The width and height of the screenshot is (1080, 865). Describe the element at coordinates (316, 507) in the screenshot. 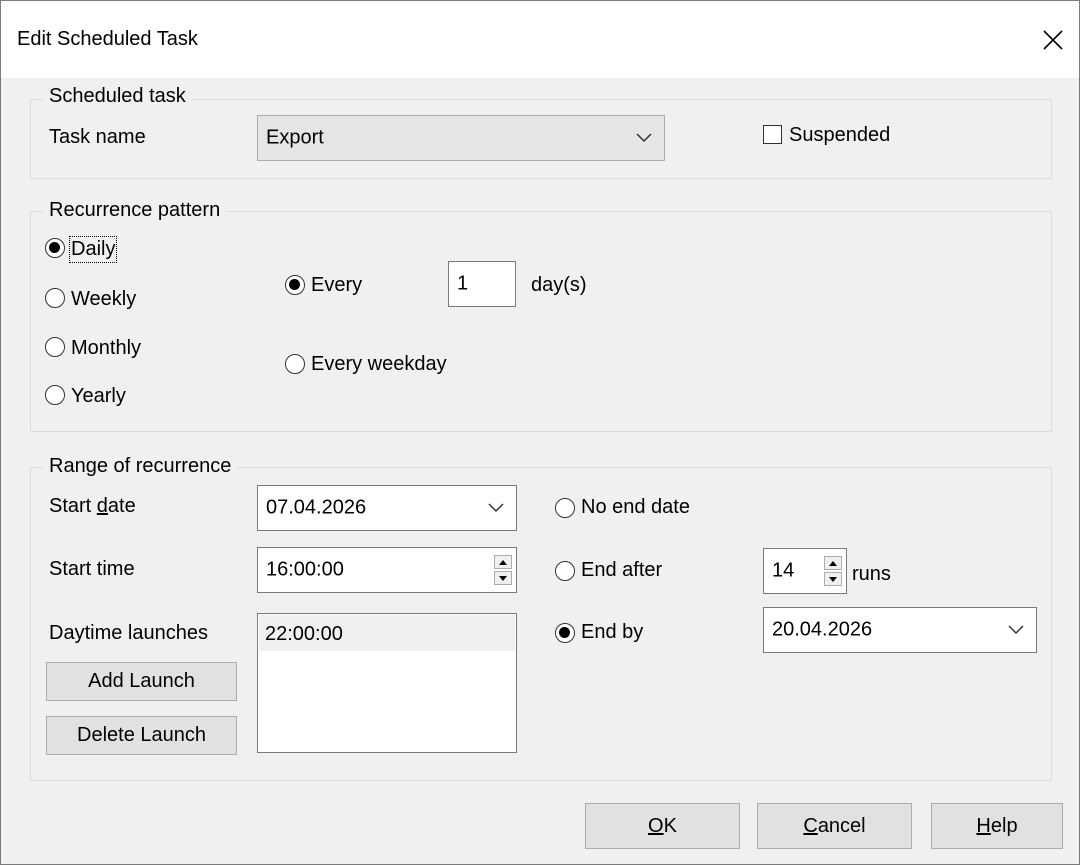

I see `start-date-value: 07.04.2026` at that location.